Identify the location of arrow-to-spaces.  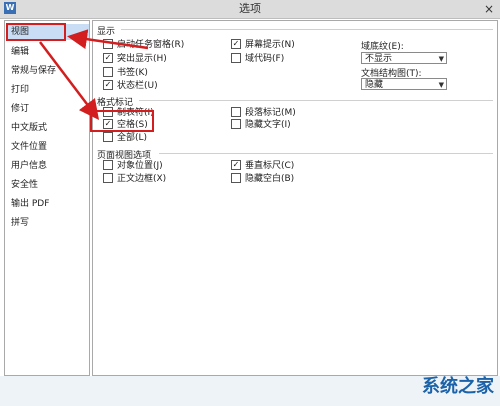
(69, 80).